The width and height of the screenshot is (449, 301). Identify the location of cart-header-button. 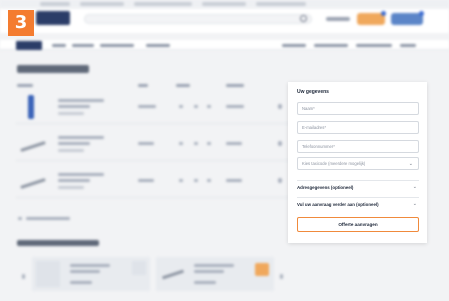
(407, 19).